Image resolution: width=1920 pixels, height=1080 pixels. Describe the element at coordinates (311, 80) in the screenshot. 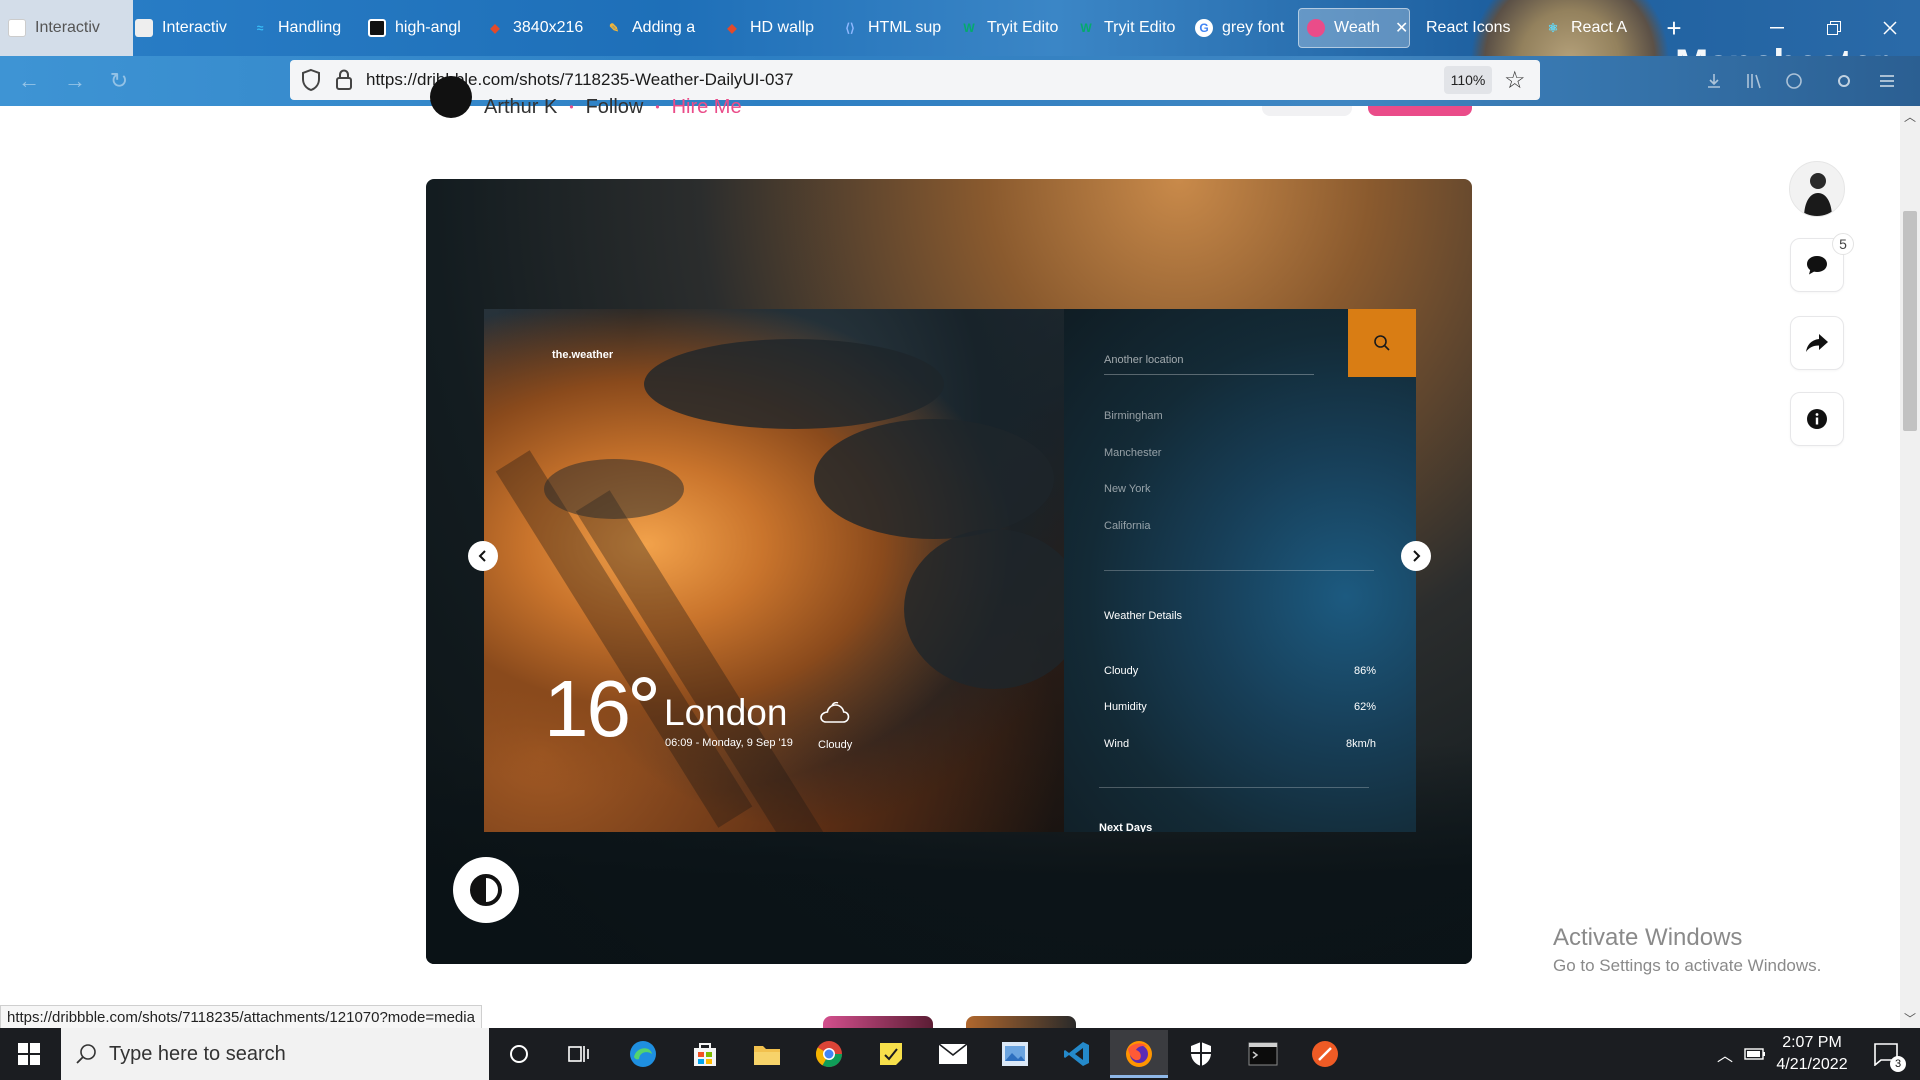

I see `tracking-shield-icon` at that location.